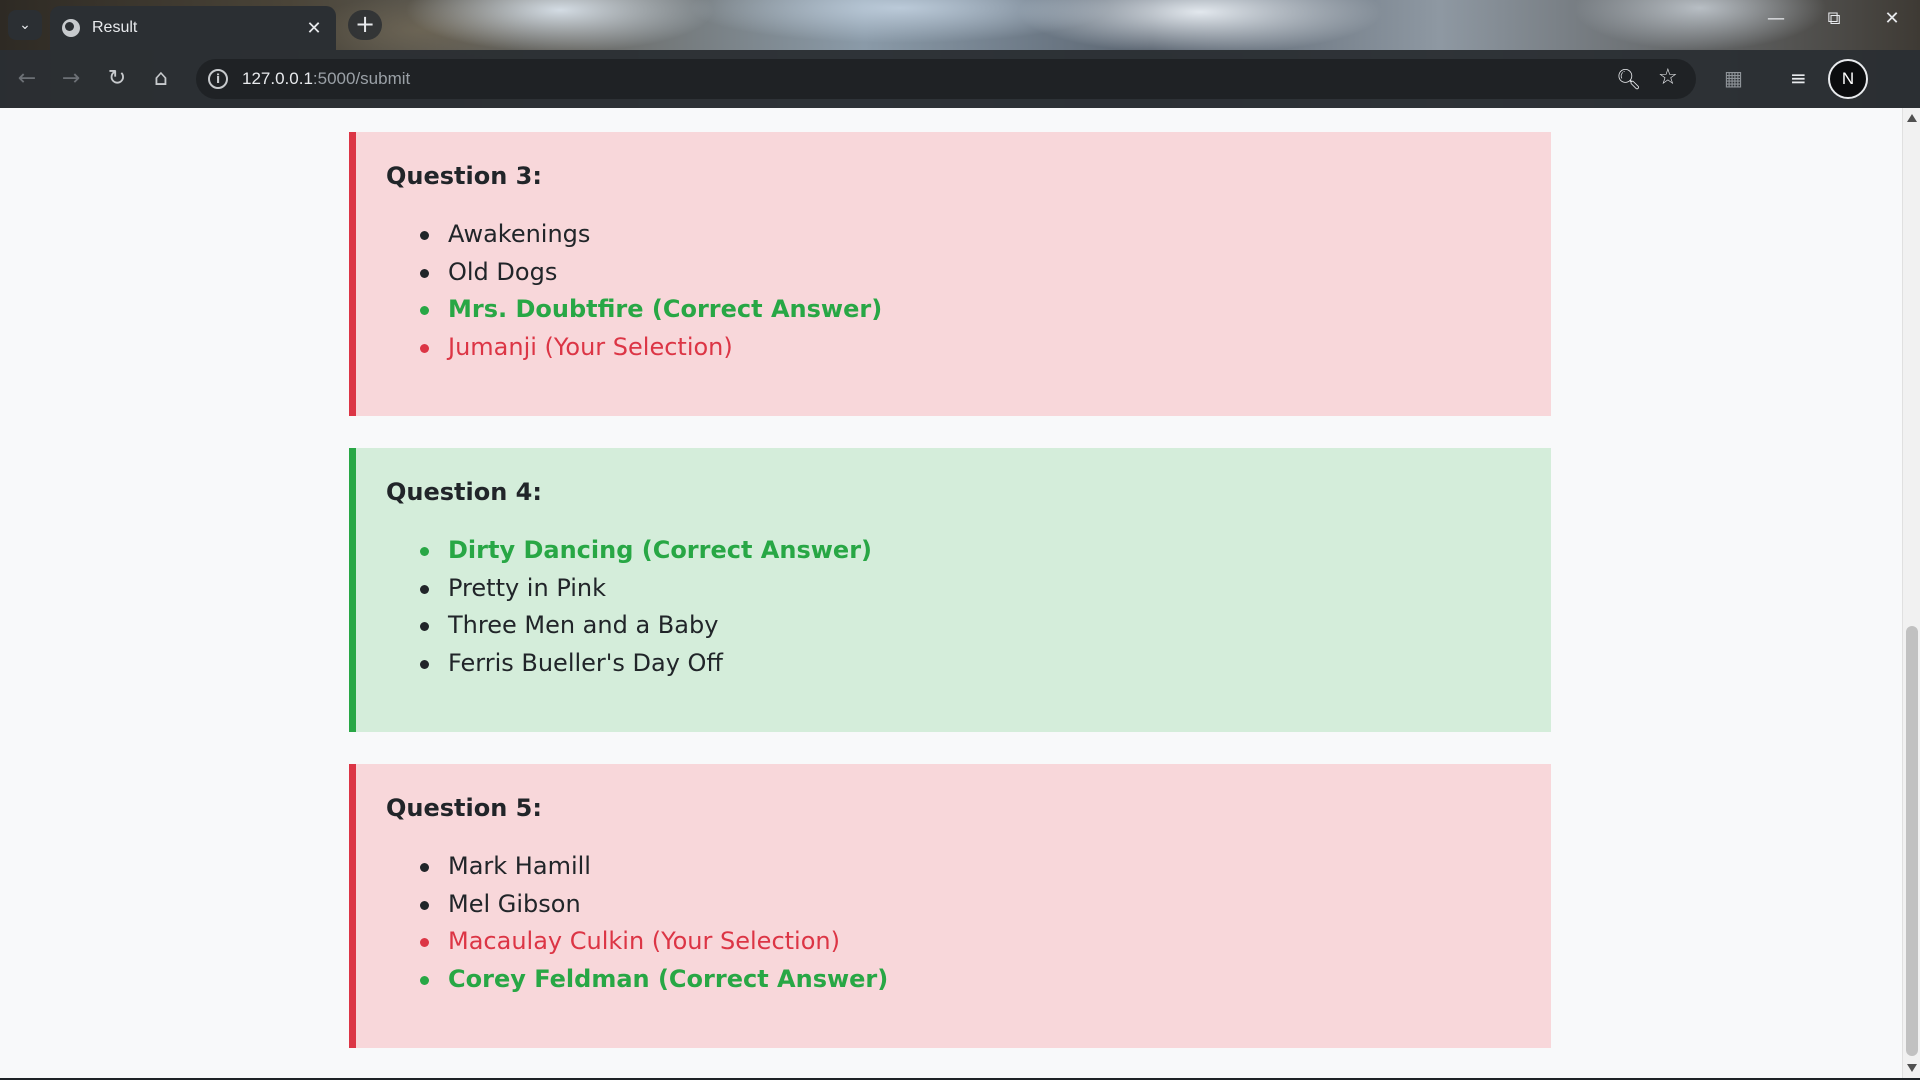  Describe the element at coordinates (985, 310) in the screenshot. I see `answer-option: Mrs. Doubtfire (Correct Answer)` at that location.